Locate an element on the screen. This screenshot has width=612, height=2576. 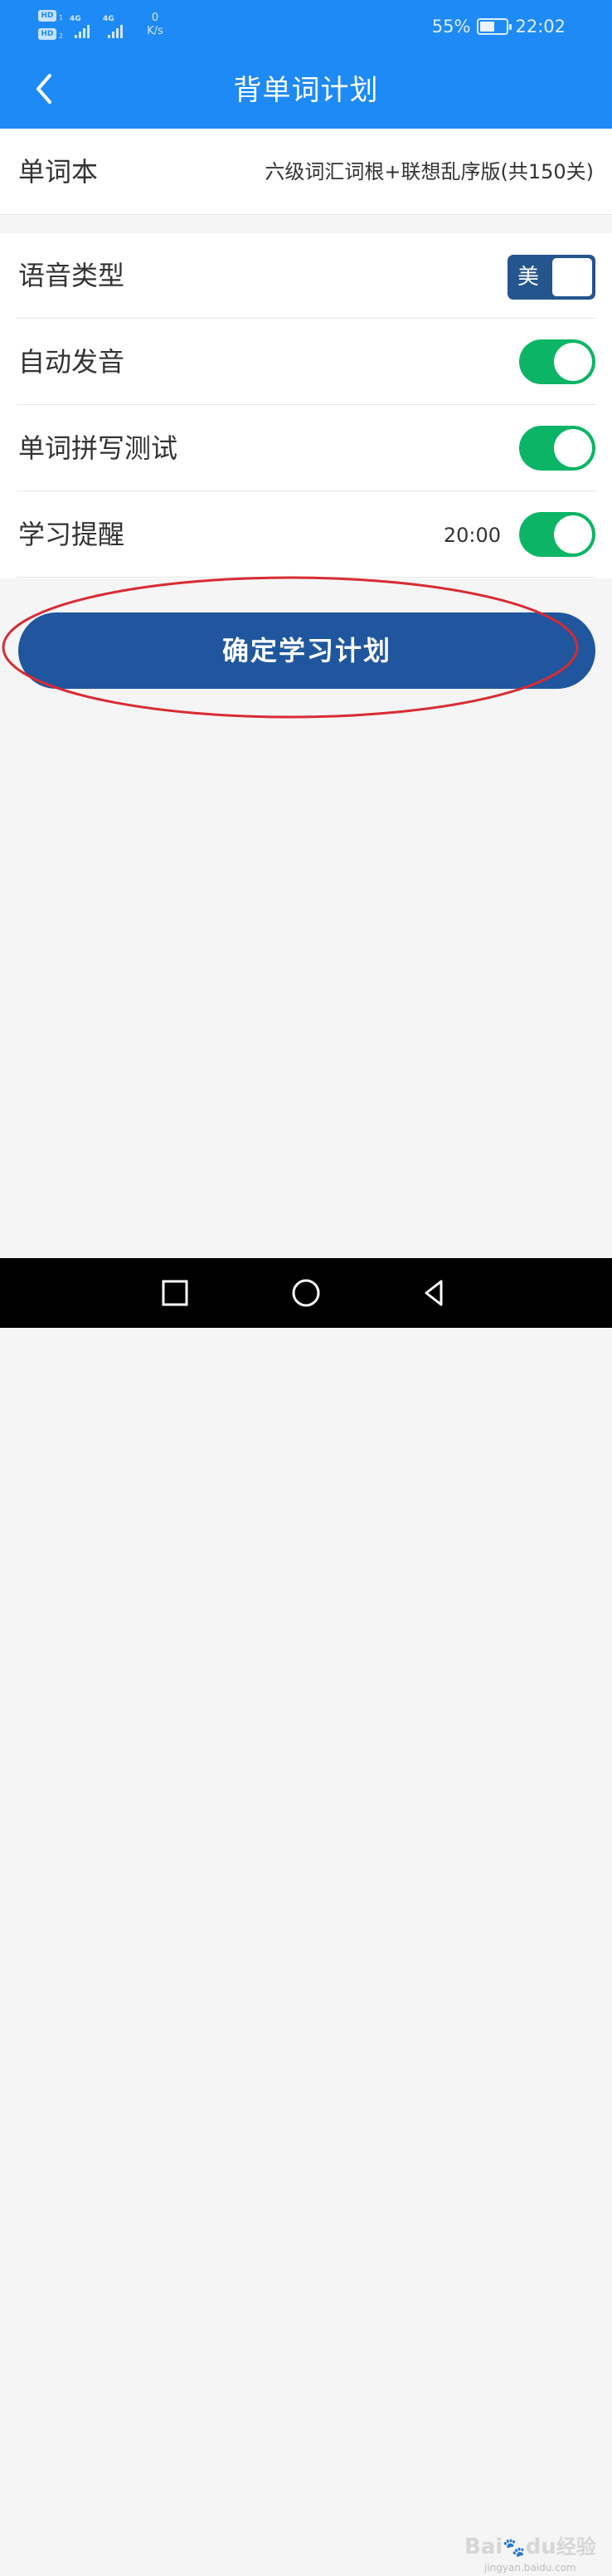
voice-type-value: 美 is located at coordinates (528, 277).